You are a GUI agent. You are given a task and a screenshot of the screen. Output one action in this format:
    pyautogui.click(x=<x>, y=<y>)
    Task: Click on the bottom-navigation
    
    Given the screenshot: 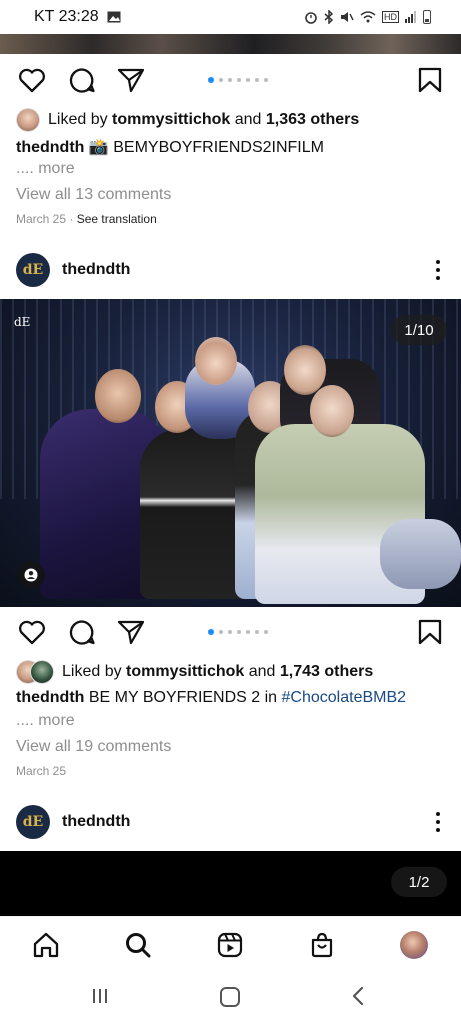 What is the action you would take?
    pyautogui.click(x=230, y=944)
    